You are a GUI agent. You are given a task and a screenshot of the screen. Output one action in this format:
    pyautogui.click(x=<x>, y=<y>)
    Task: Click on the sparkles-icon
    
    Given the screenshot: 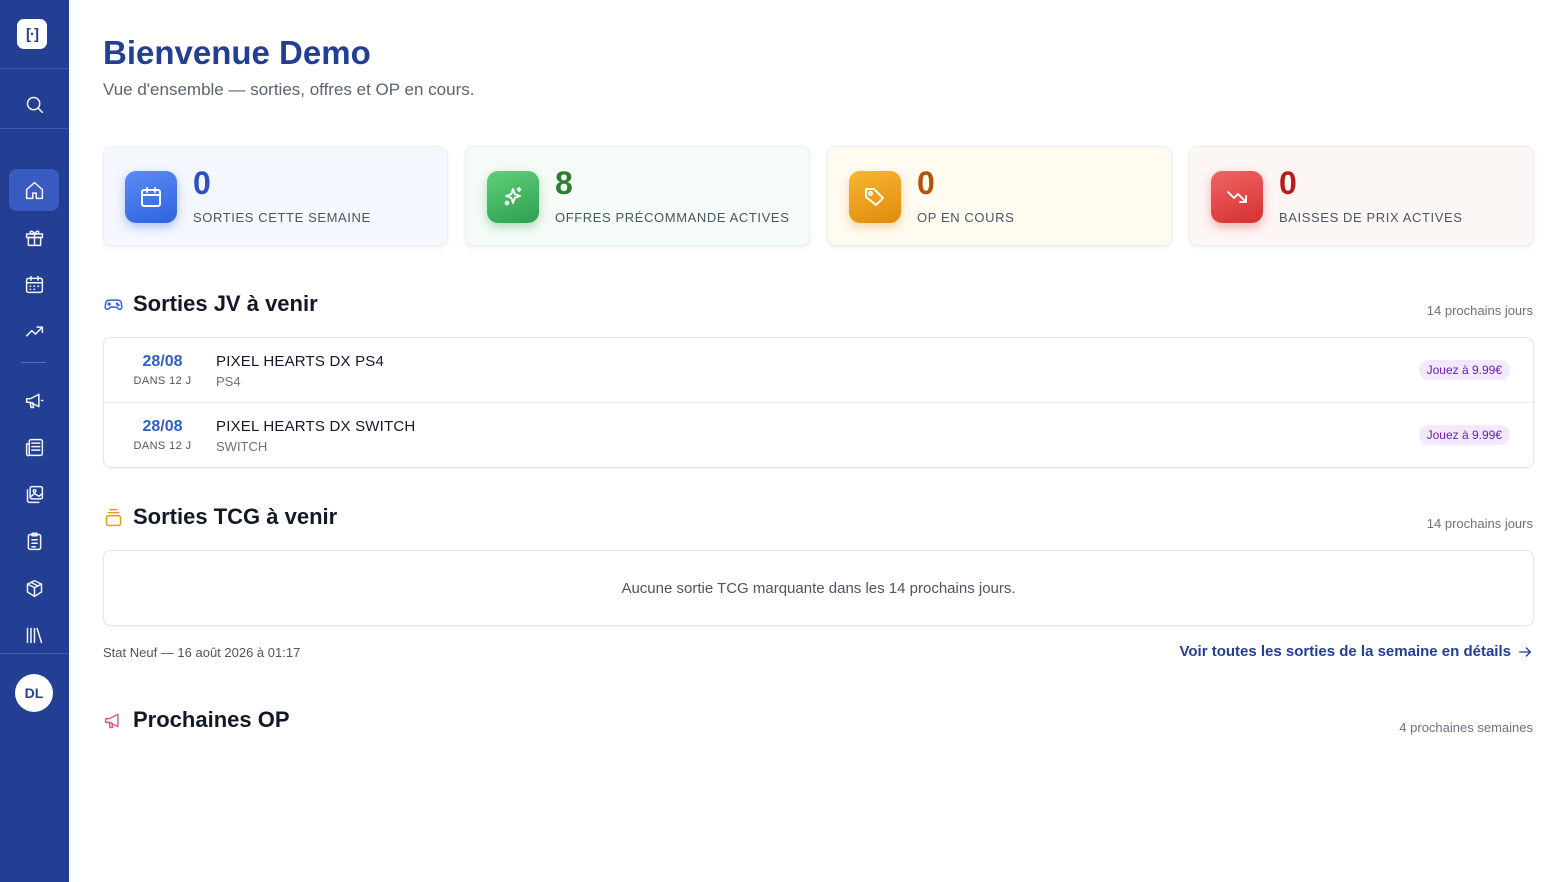 What is the action you would take?
    pyautogui.click(x=513, y=196)
    